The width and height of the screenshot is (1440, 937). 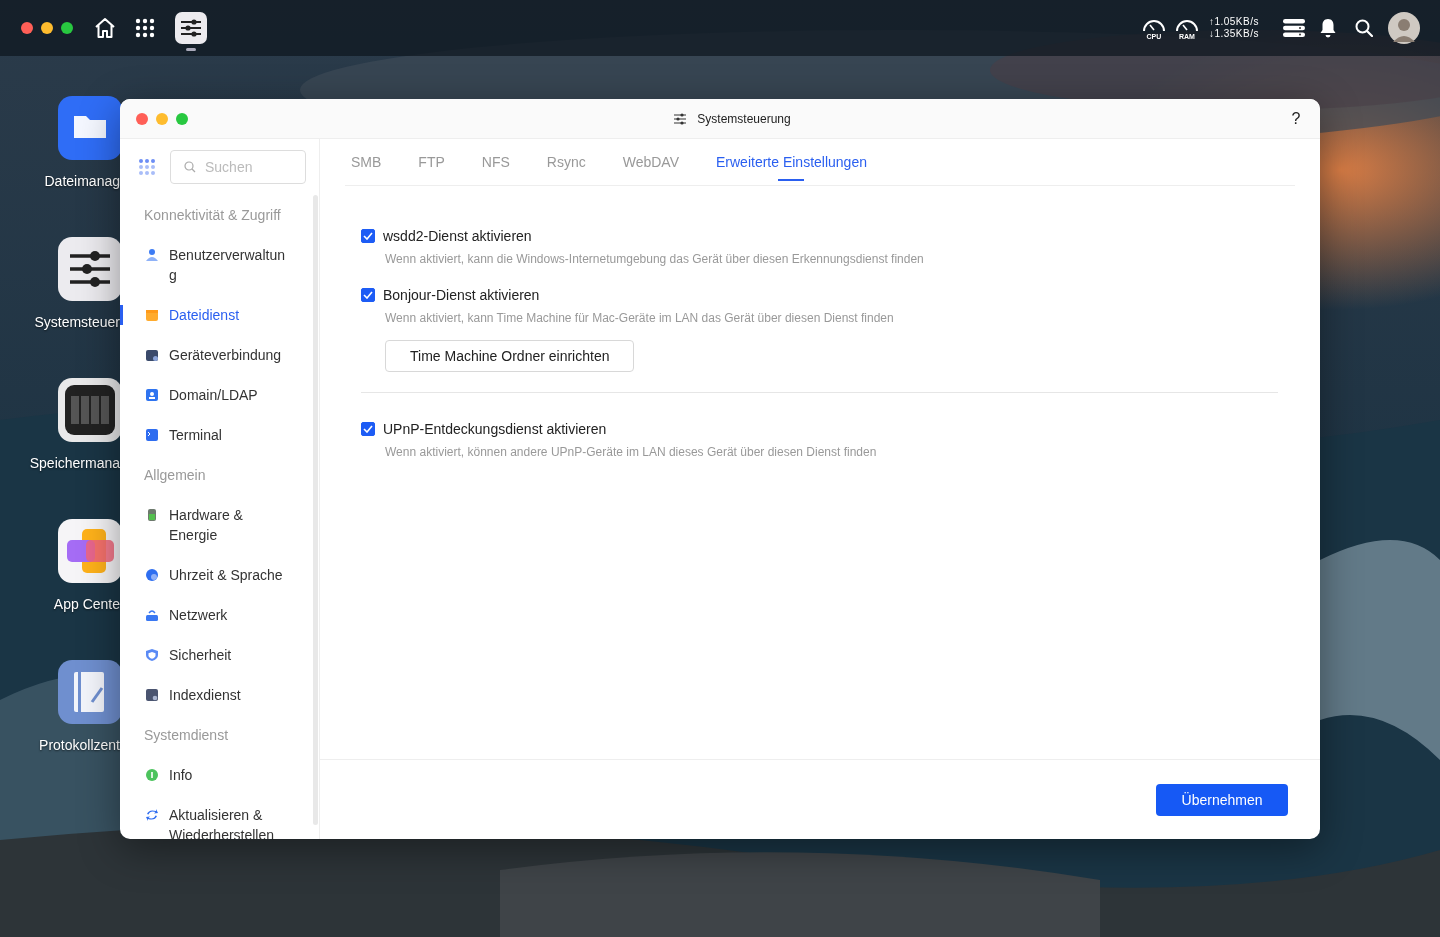 What do you see at coordinates (152, 255) in the screenshot?
I see `user-icon` at bounding box center [152, 255].